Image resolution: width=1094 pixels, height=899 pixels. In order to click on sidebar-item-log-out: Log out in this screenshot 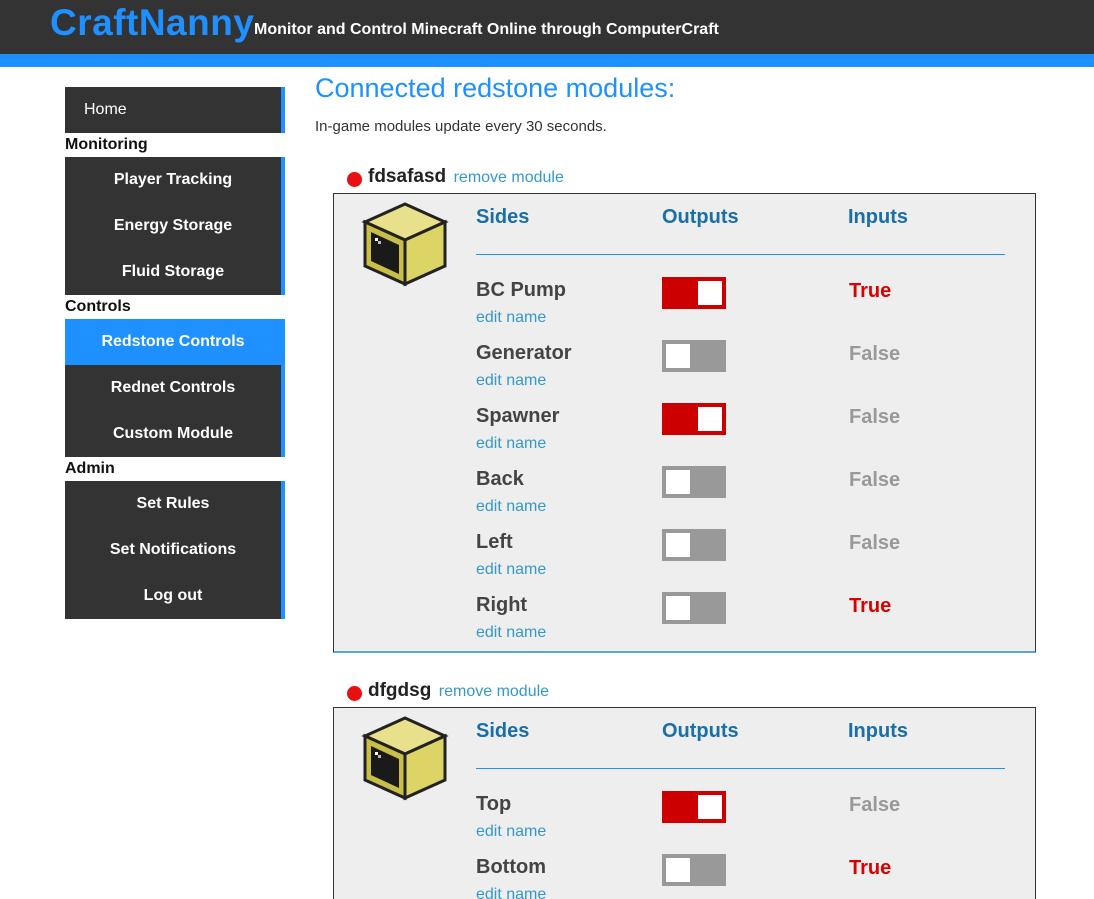, I will do `click(175, 596)`.